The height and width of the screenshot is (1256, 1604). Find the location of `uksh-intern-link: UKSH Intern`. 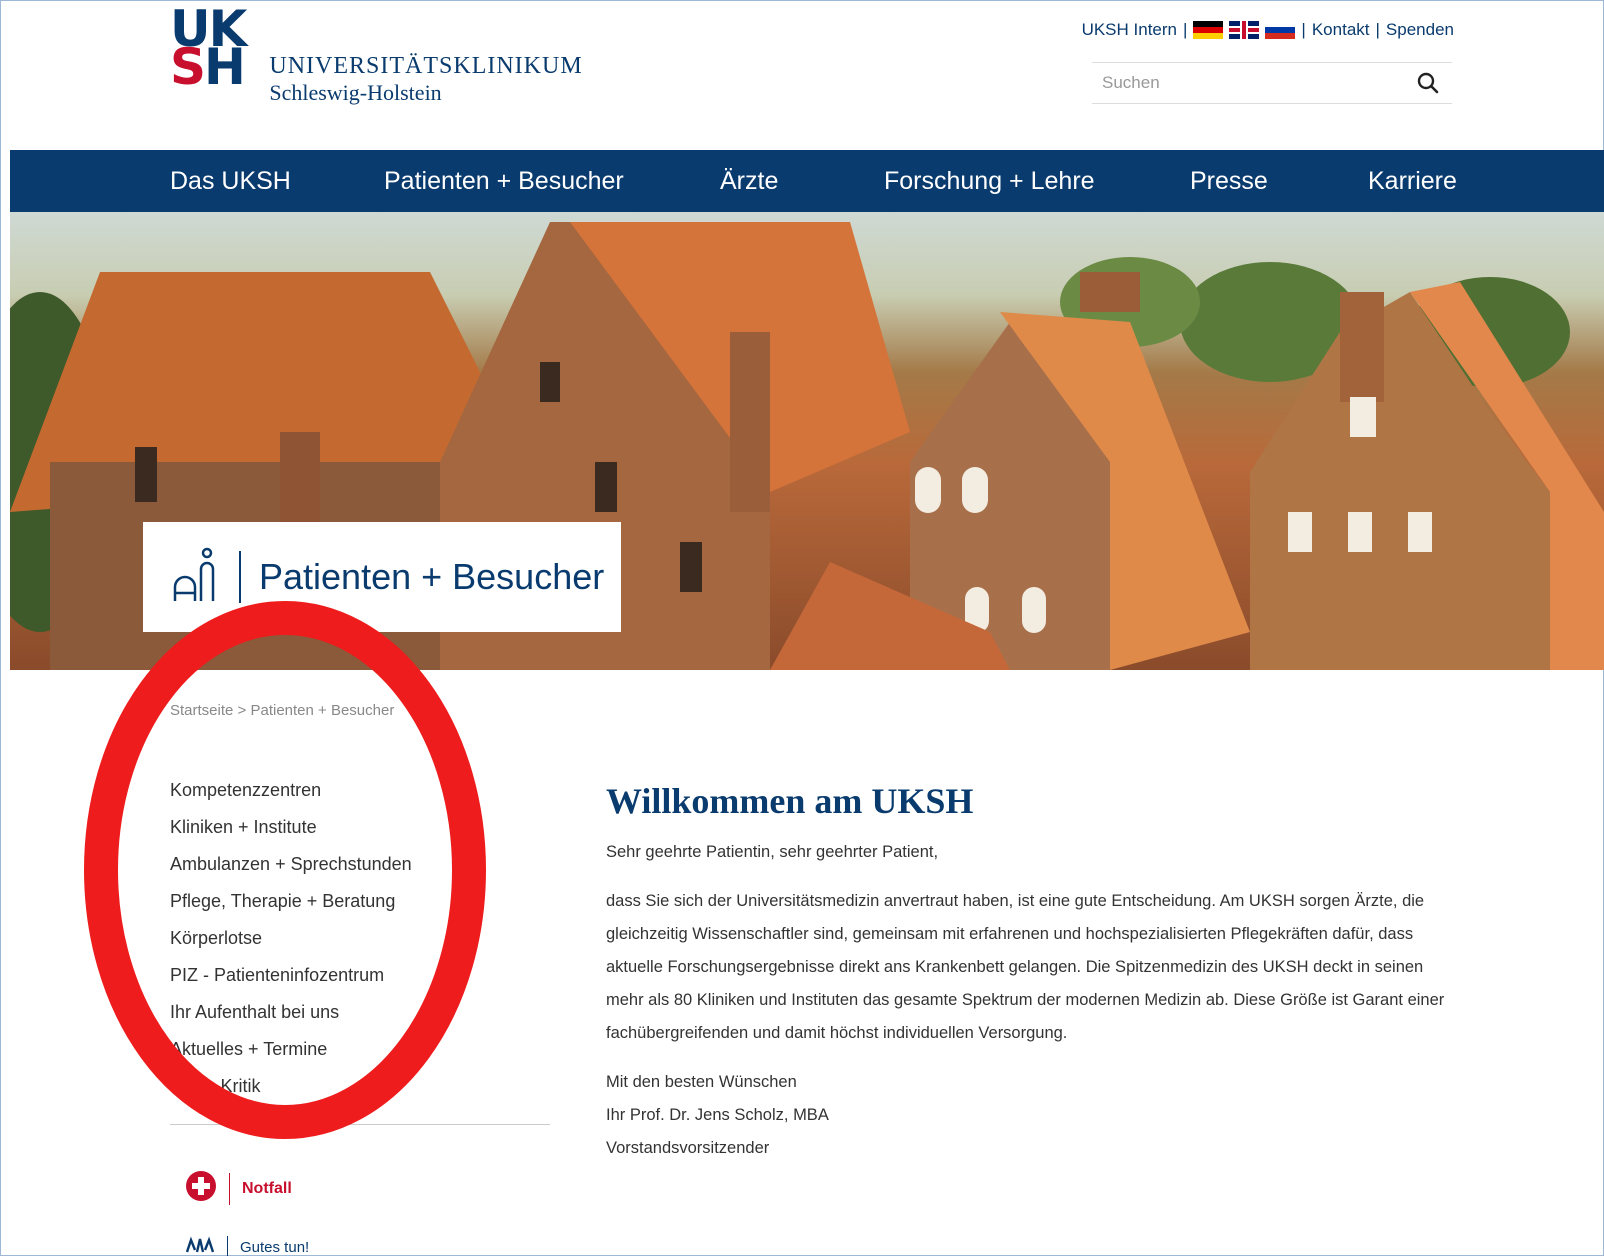

uksh-intern-link: UKSH Intern is located at coordinates (1129, 30).